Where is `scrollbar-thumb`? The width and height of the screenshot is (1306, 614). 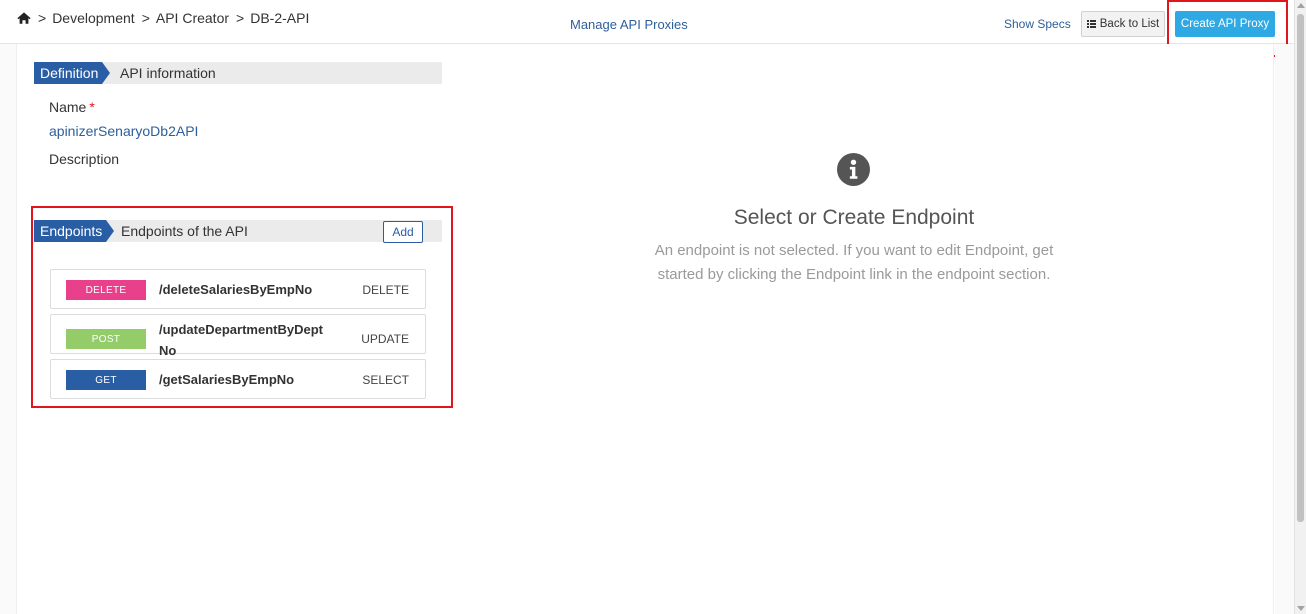 scrollbar-thumb is located at coordinates (1300, 268).